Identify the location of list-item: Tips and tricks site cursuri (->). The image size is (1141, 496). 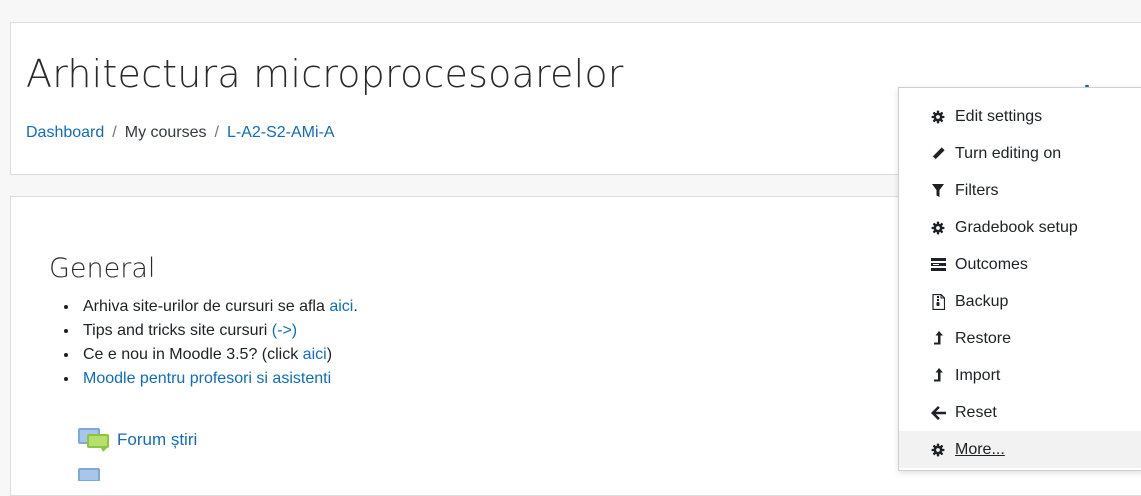
(218, 331).